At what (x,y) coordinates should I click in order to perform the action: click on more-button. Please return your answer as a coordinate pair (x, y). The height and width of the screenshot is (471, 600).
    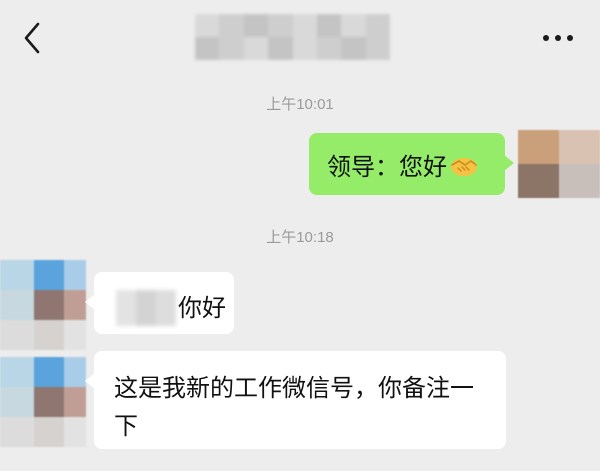
    Looking at the image, I should click on (558, 38).